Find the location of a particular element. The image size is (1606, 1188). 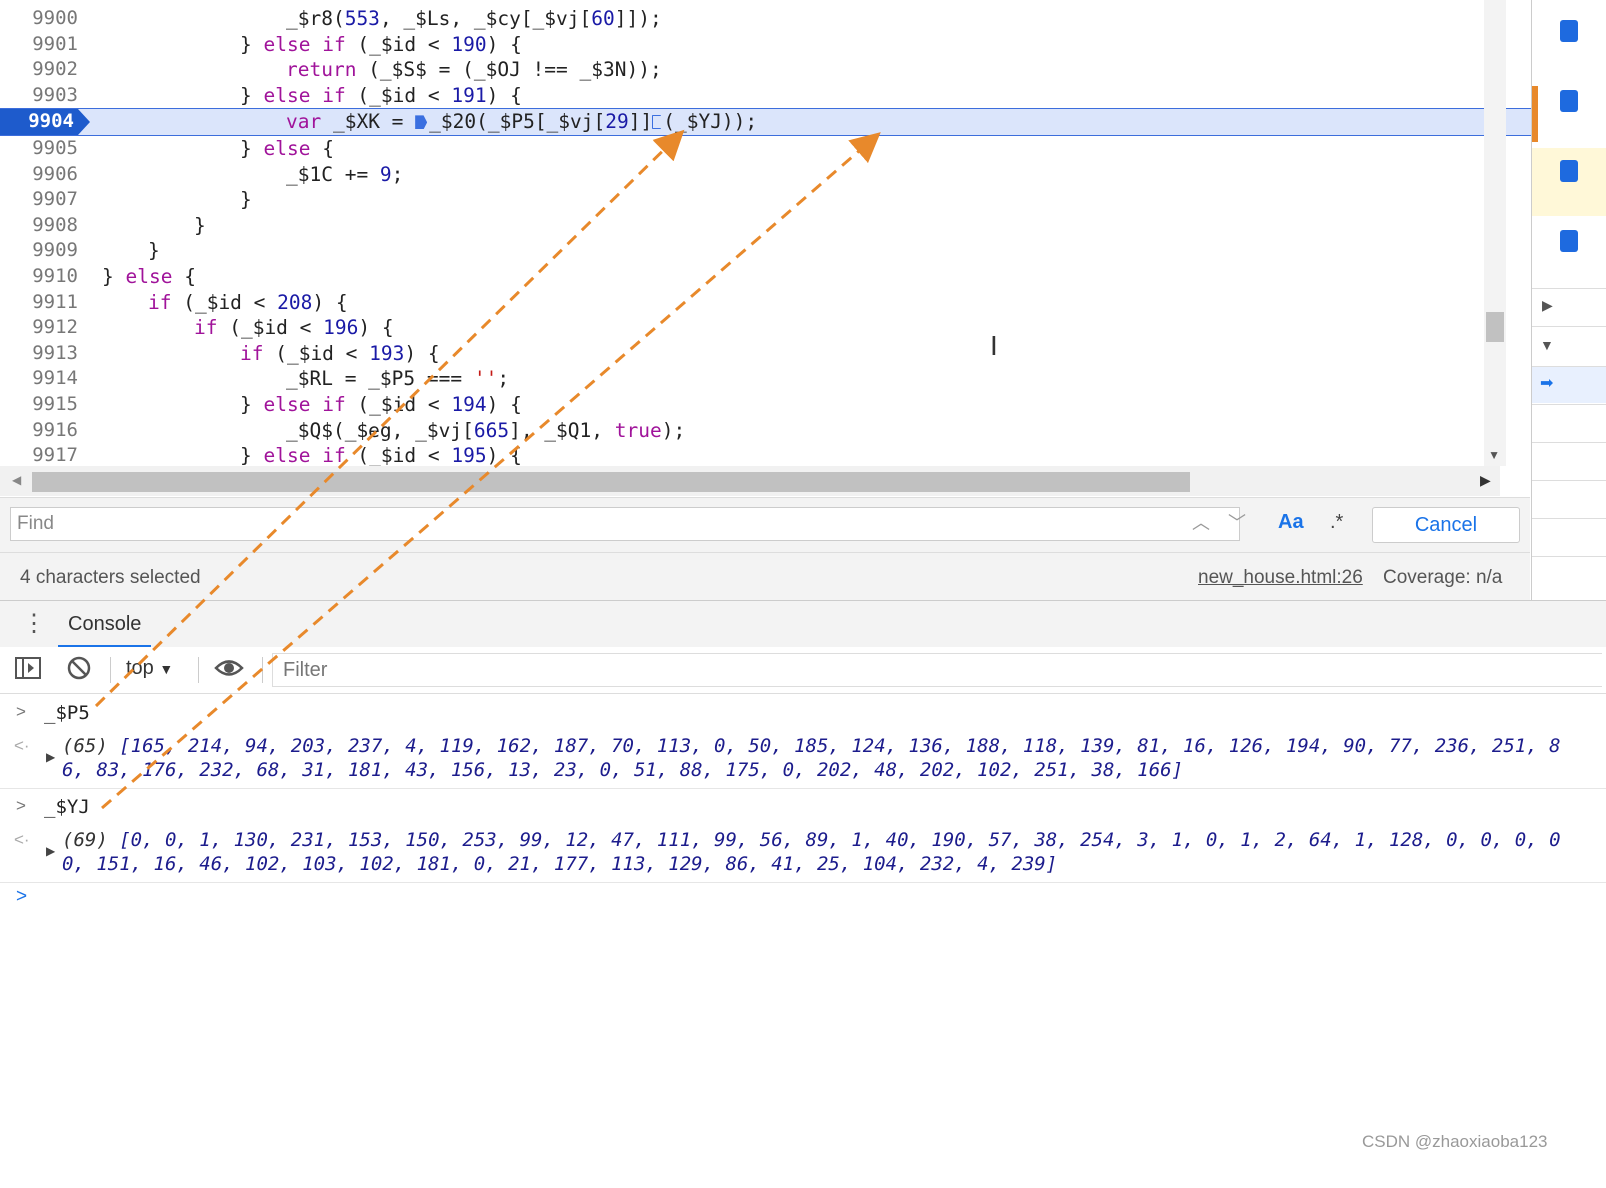

code-text: } else if (_$id < 190) { is located at coordinates (381, 45).